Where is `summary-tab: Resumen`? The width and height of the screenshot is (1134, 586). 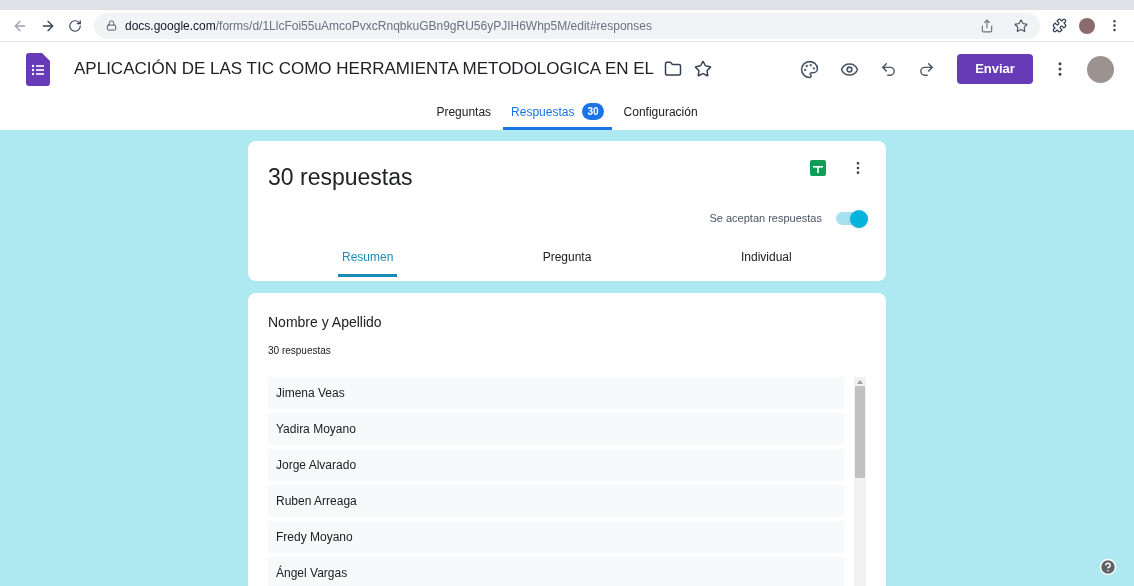
summary-tab: Resumen is located at coordinates (368, 262).